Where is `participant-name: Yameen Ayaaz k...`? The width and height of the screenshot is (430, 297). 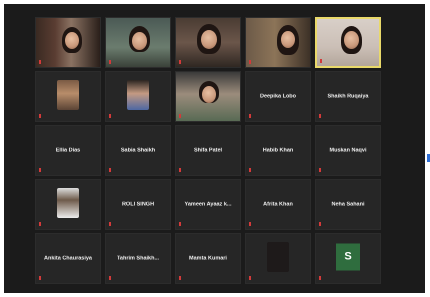 participant-name: Yameen Ayaaz k... is located at coordinates (208, 204).